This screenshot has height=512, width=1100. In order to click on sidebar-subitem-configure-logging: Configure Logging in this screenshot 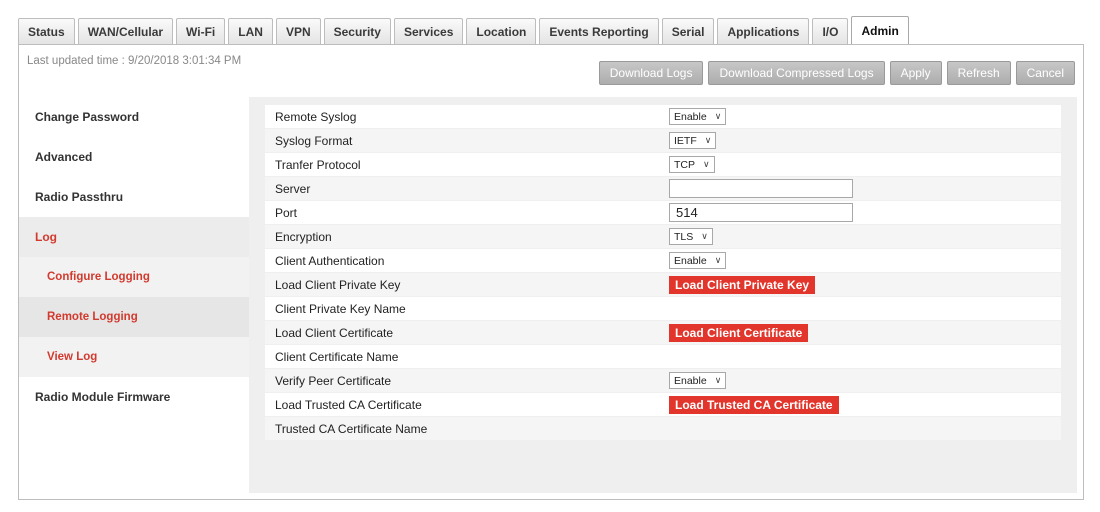, I will do `click(134, 277)`.